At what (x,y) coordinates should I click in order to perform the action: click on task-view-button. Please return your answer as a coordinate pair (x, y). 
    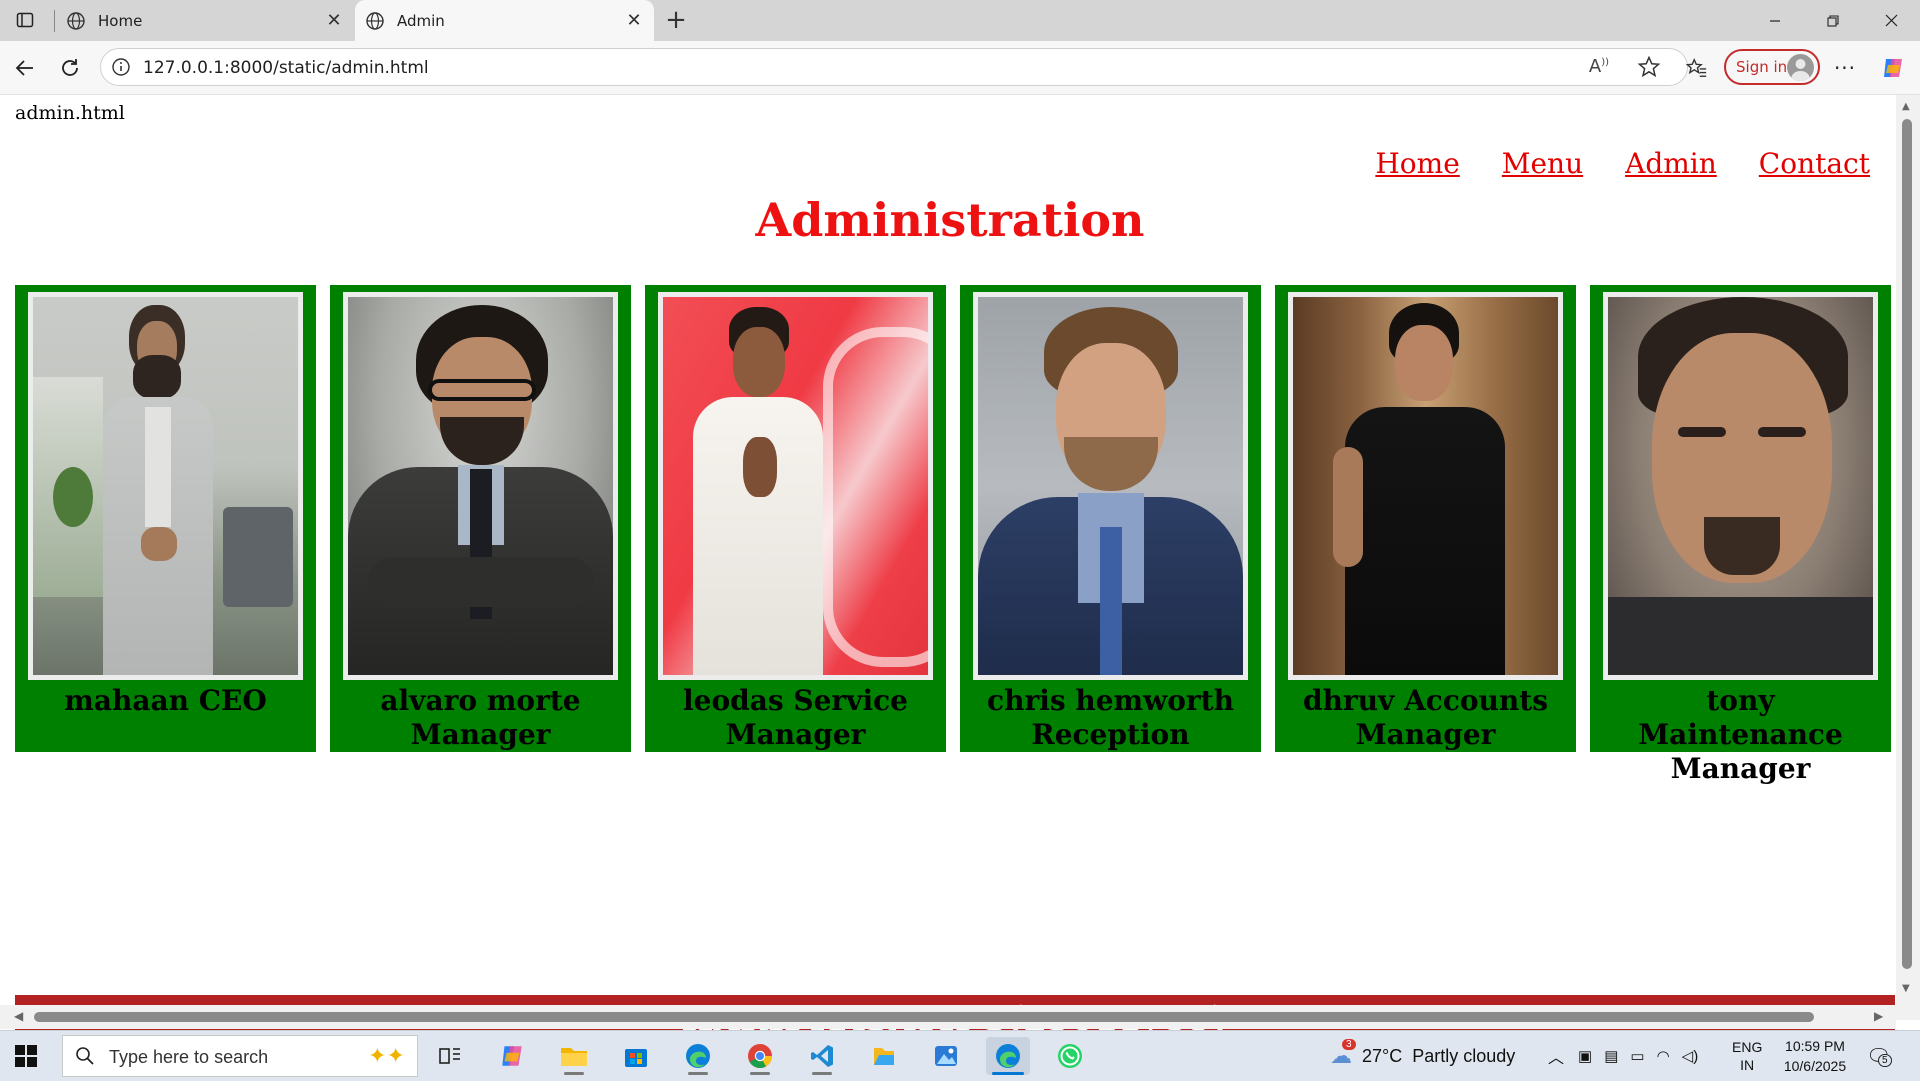
    Looking at the image, I should click on (450, 1056).